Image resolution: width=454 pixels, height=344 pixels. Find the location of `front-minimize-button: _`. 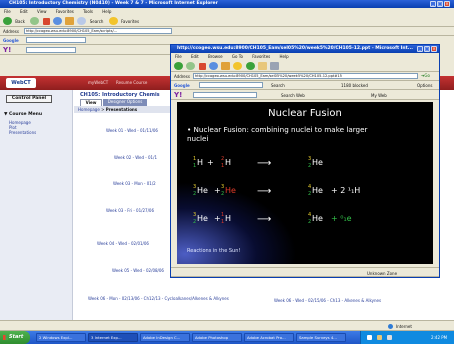

front-minimize-button: _ is located at coordinates (420, 49).